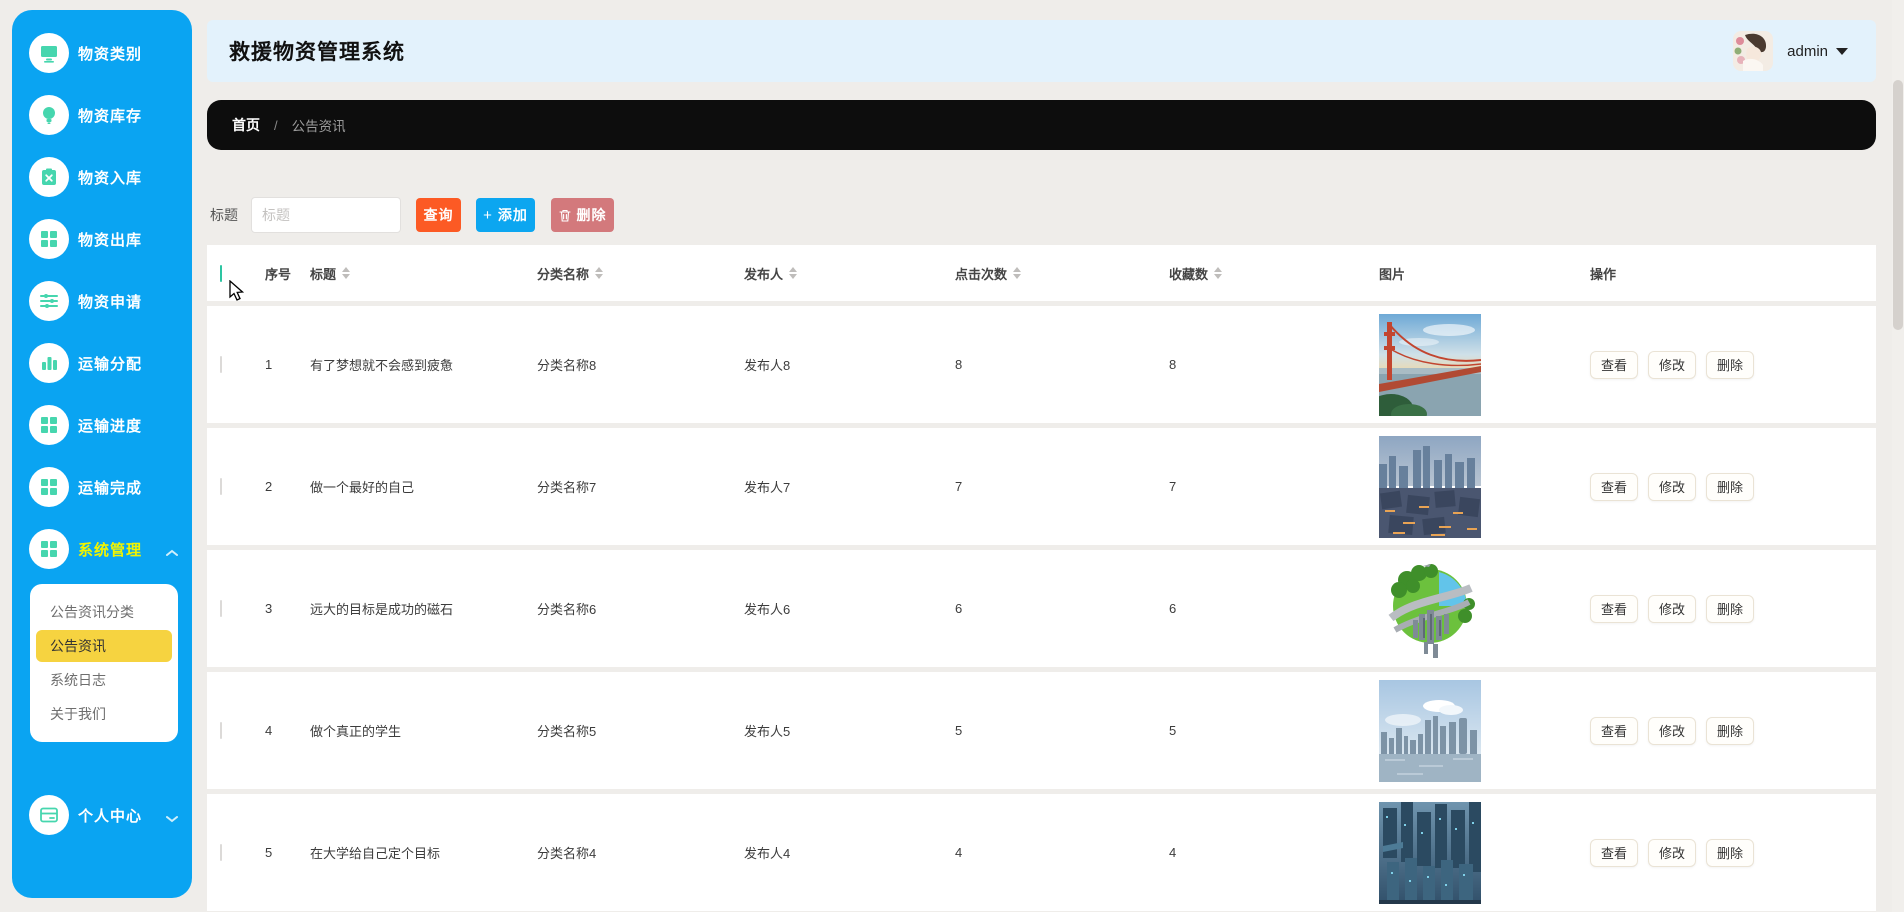 This screenshot has width=1904, height=912. What do you see at coordinates (582, 215) in the screenshot?
I see `delete-button: 删除` at bounding box center [582, 215].